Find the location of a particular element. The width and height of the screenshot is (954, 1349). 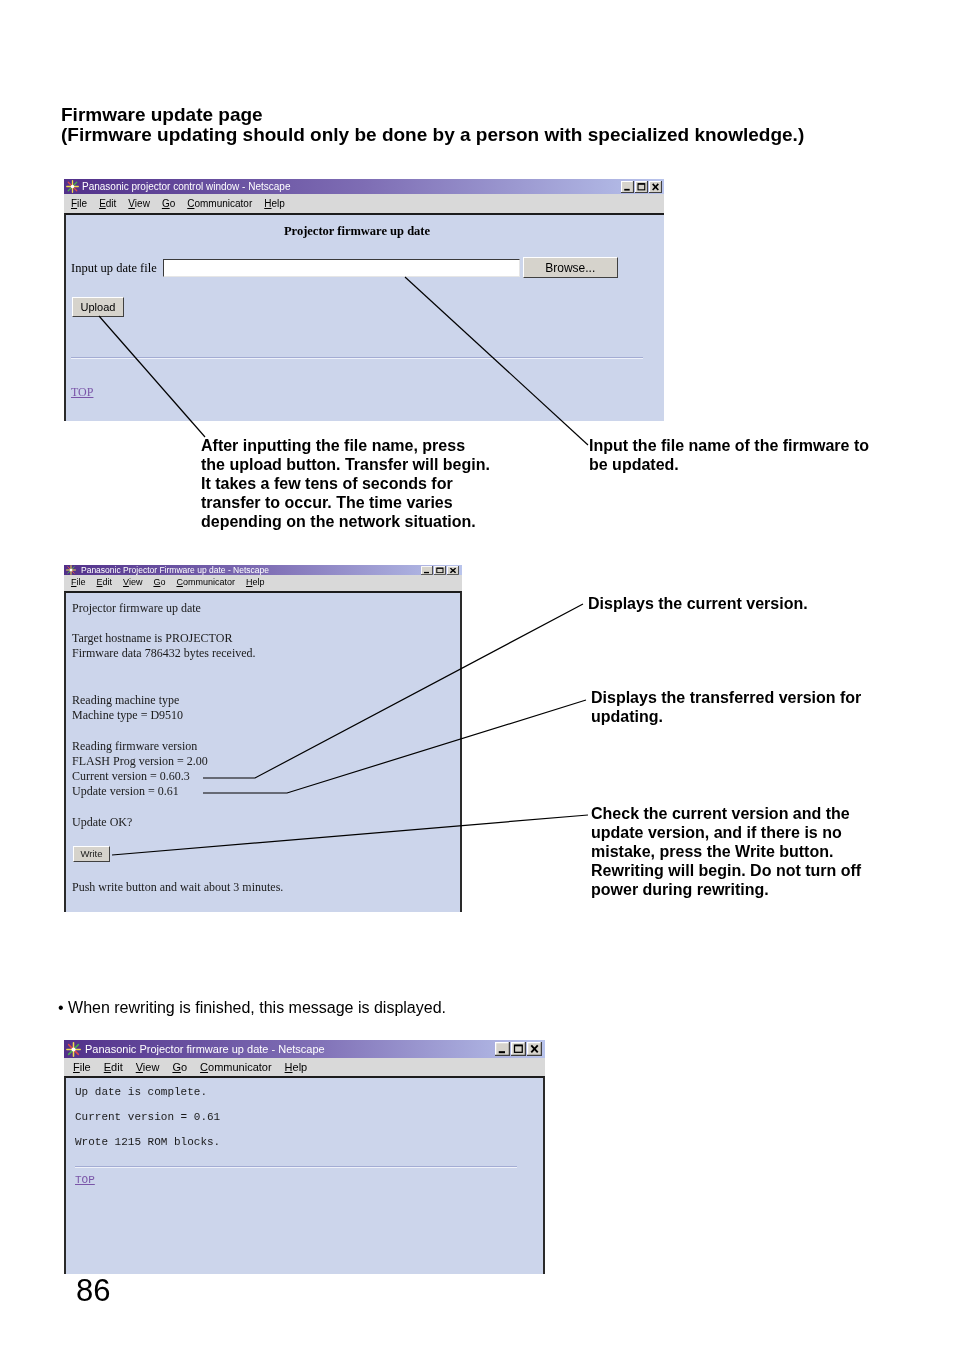

page-title: Firmware update page is located at coordinates (162, 115).